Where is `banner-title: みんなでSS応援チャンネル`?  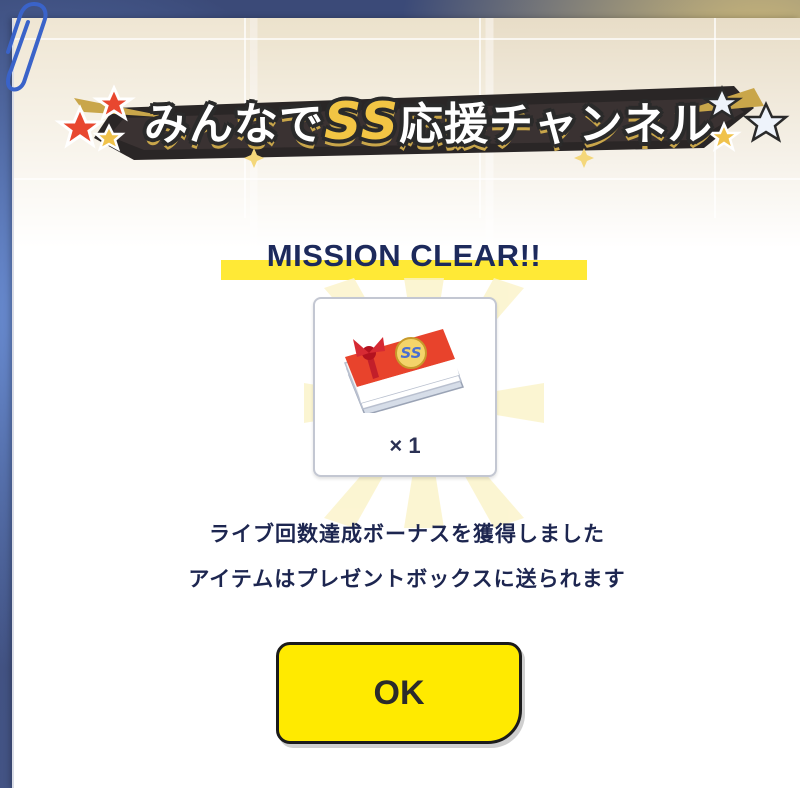 banner-title: みんなでSS応援チャンネル is located at coordinates (428, 122).